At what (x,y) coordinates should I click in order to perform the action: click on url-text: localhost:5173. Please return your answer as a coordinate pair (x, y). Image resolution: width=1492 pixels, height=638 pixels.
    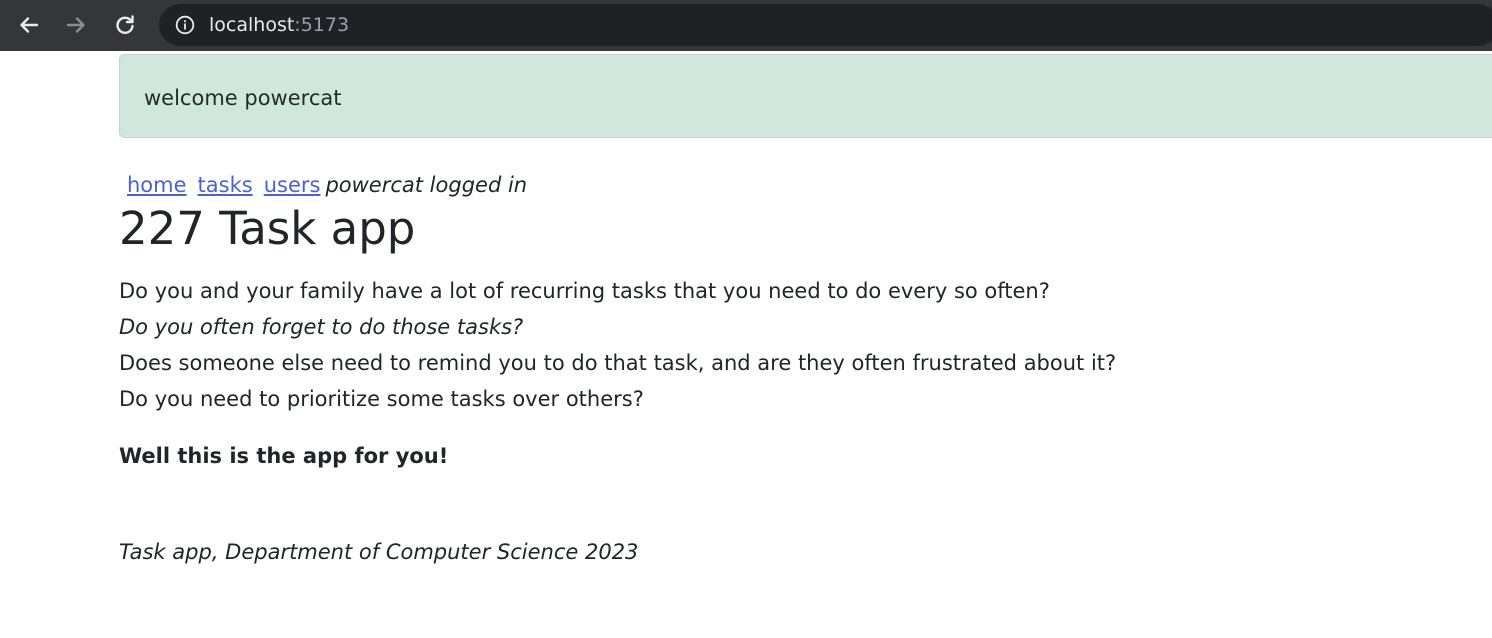
    Looking at the image, I should click on (279, 25).